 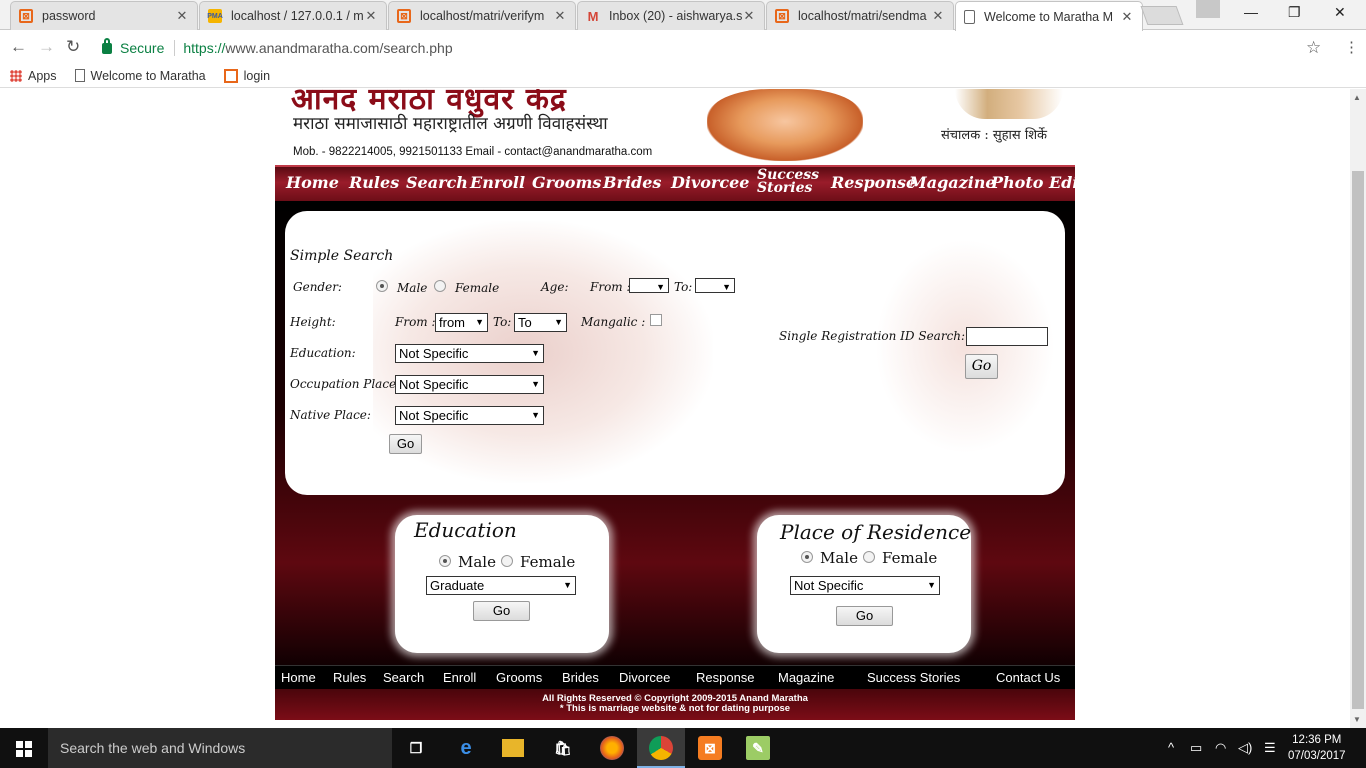 What do you see at coordinates (513, 748) in the screenshot?
I see `file-explorer-icon` at bounding box center [513, 748].